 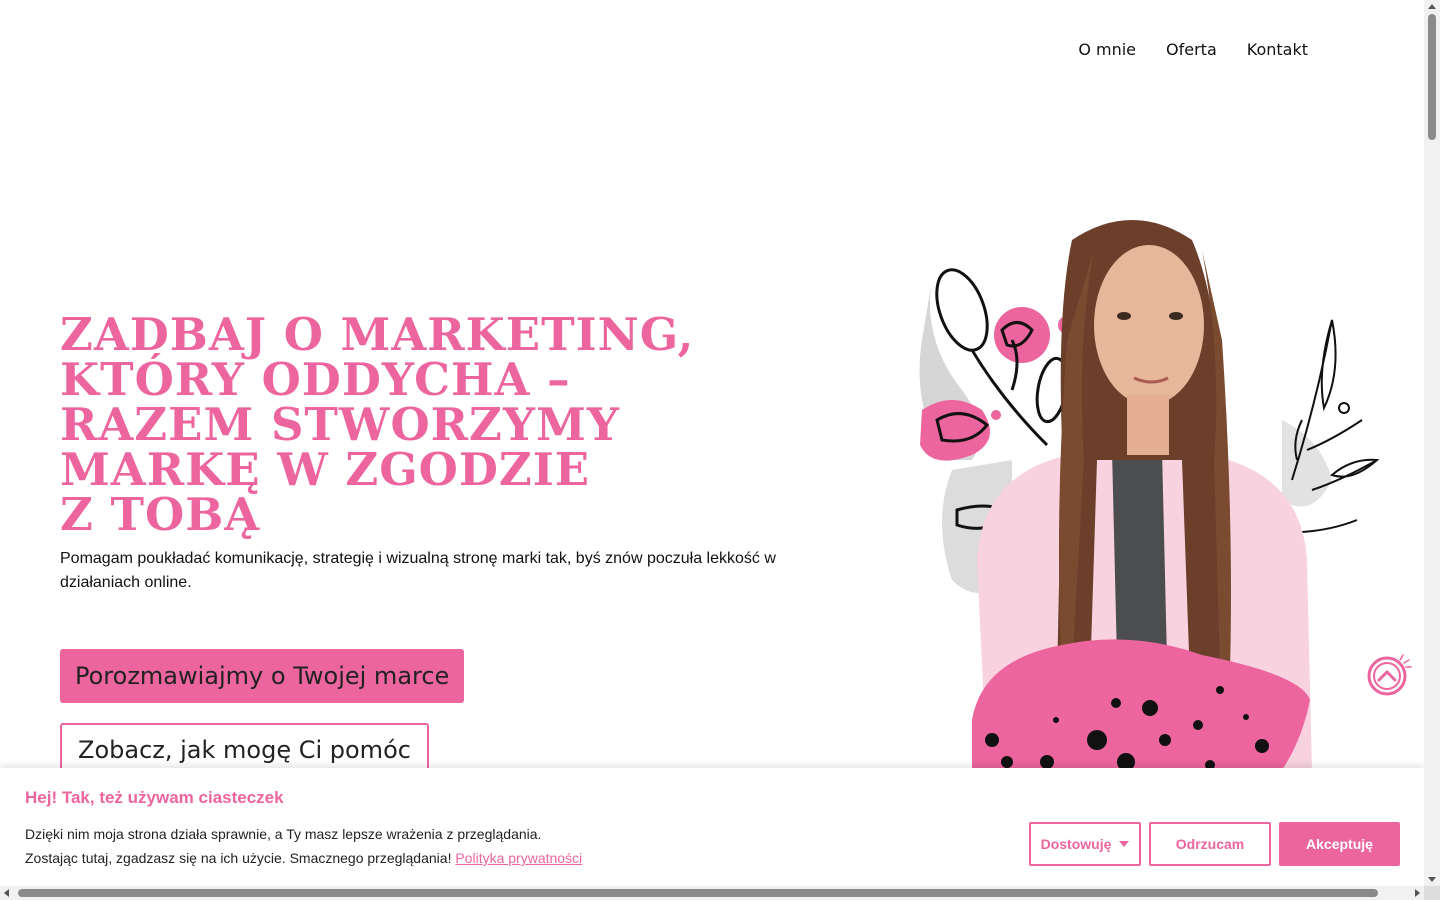 What do you see at coordinates (1210, 844) in the screenshot?
I see `reject-cookies-button: Odrzucam` at bounding box center [1210, 844].